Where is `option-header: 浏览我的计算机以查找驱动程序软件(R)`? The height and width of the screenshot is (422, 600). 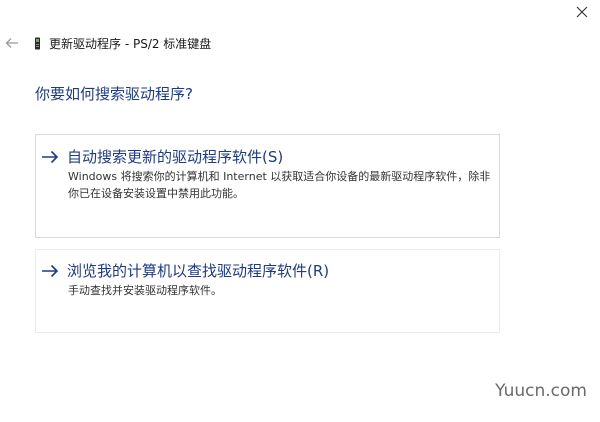 option-header: 浏览我的计算机以查找驱动程序软件(R) is located at coordinates (184, 270).